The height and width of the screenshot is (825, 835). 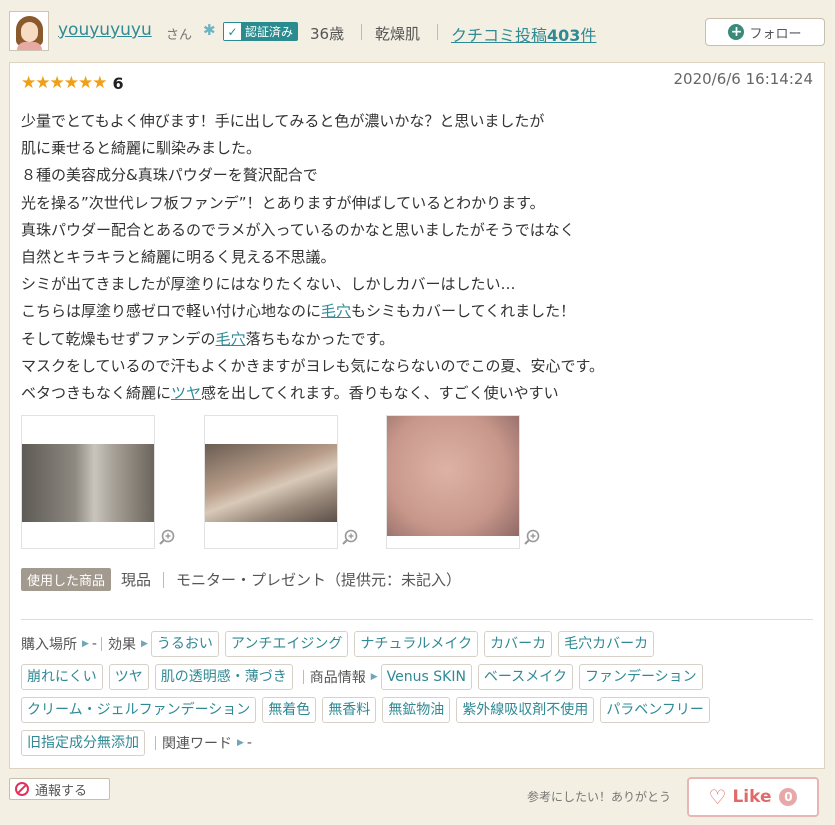 What do you see at coordinates (398, 34) in the screenshot?
I see `skin-type: 乾燥肌` at bounding box center [398, 34].